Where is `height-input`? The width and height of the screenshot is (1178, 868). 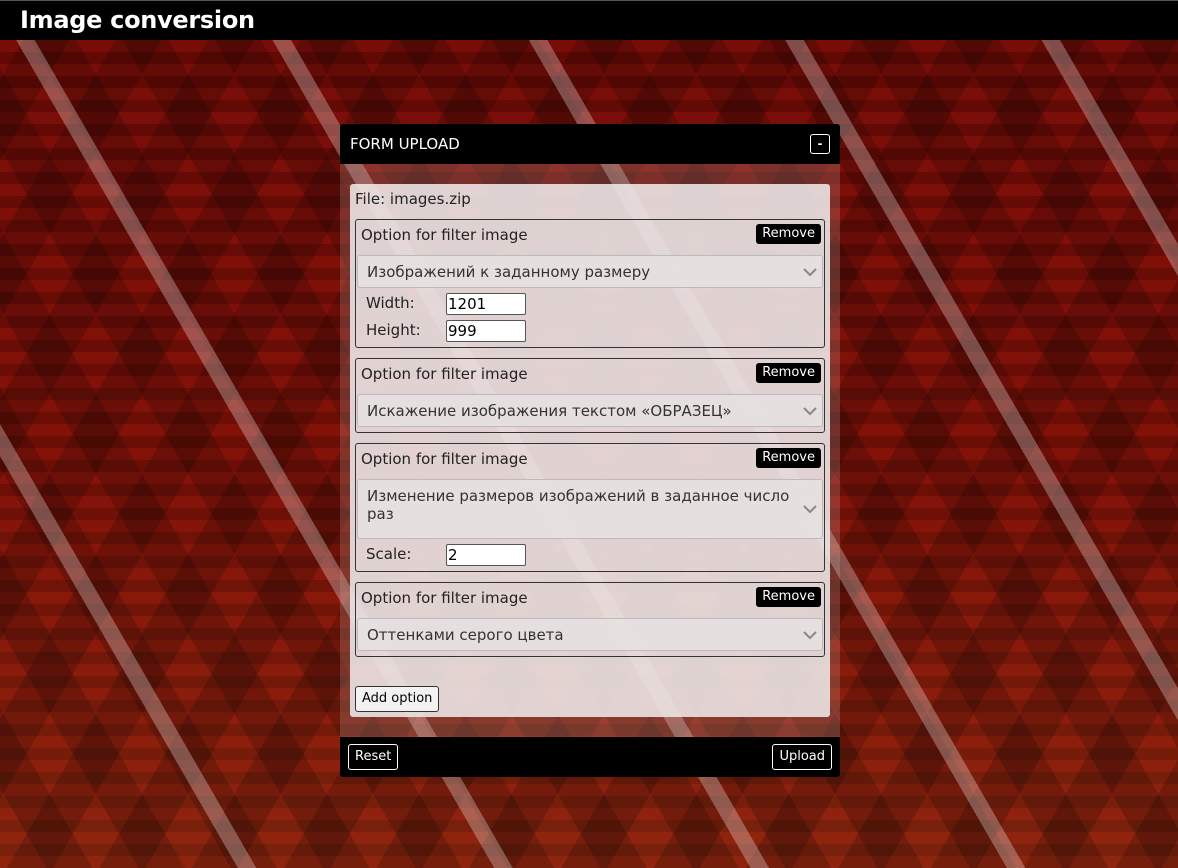
height-input is located at coordinates (486, 331).